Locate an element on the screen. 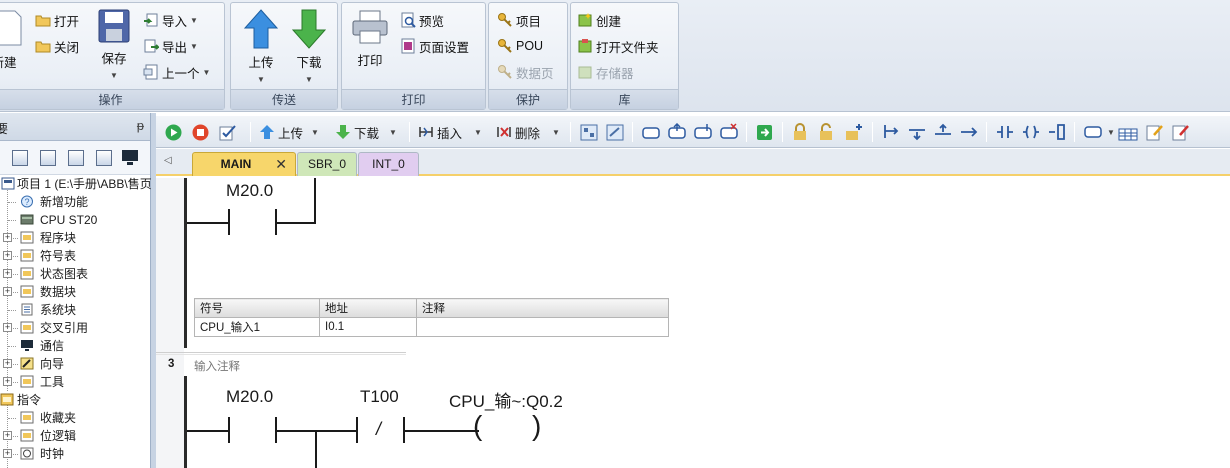 Image resolution: width=1230 pixels, height=468 pixels. stop-icon is located at coordinates (200, 132).